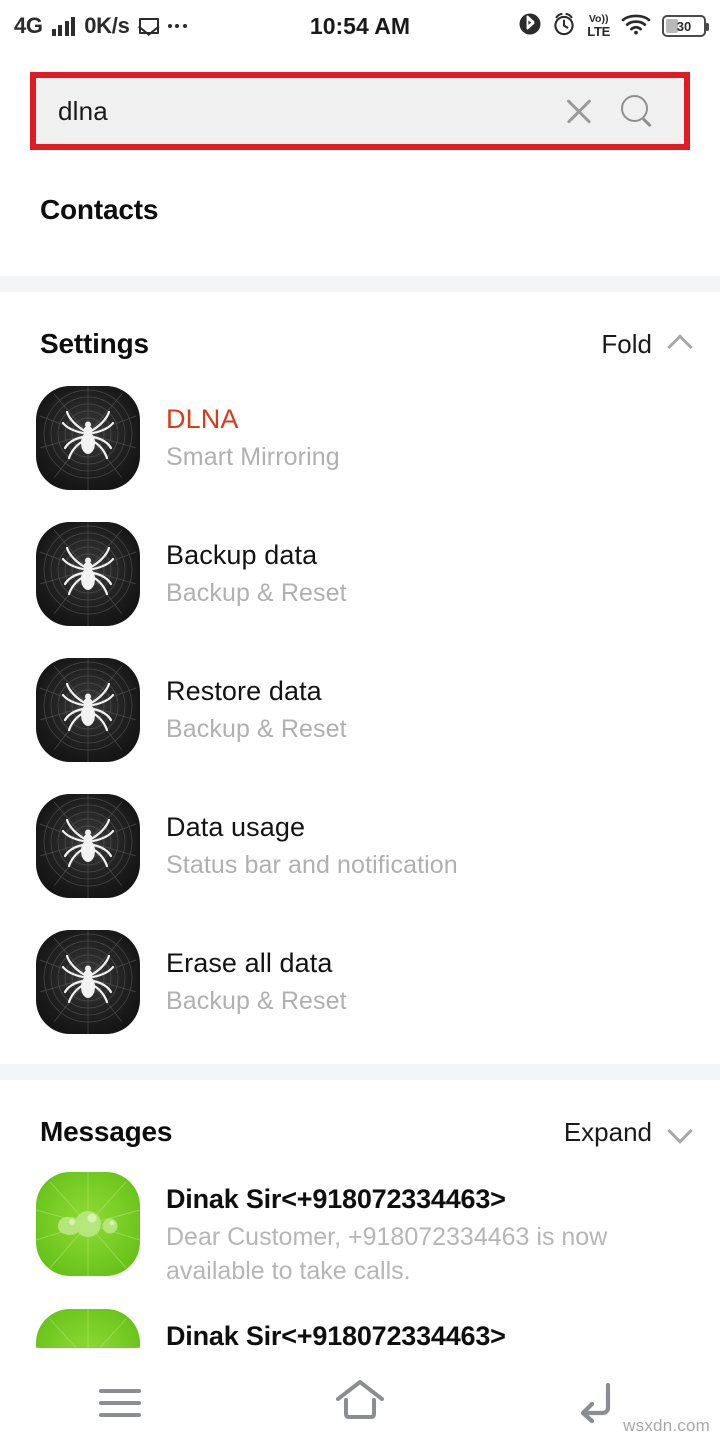  I want to click on signal-bars-icon, so click(63, 26).